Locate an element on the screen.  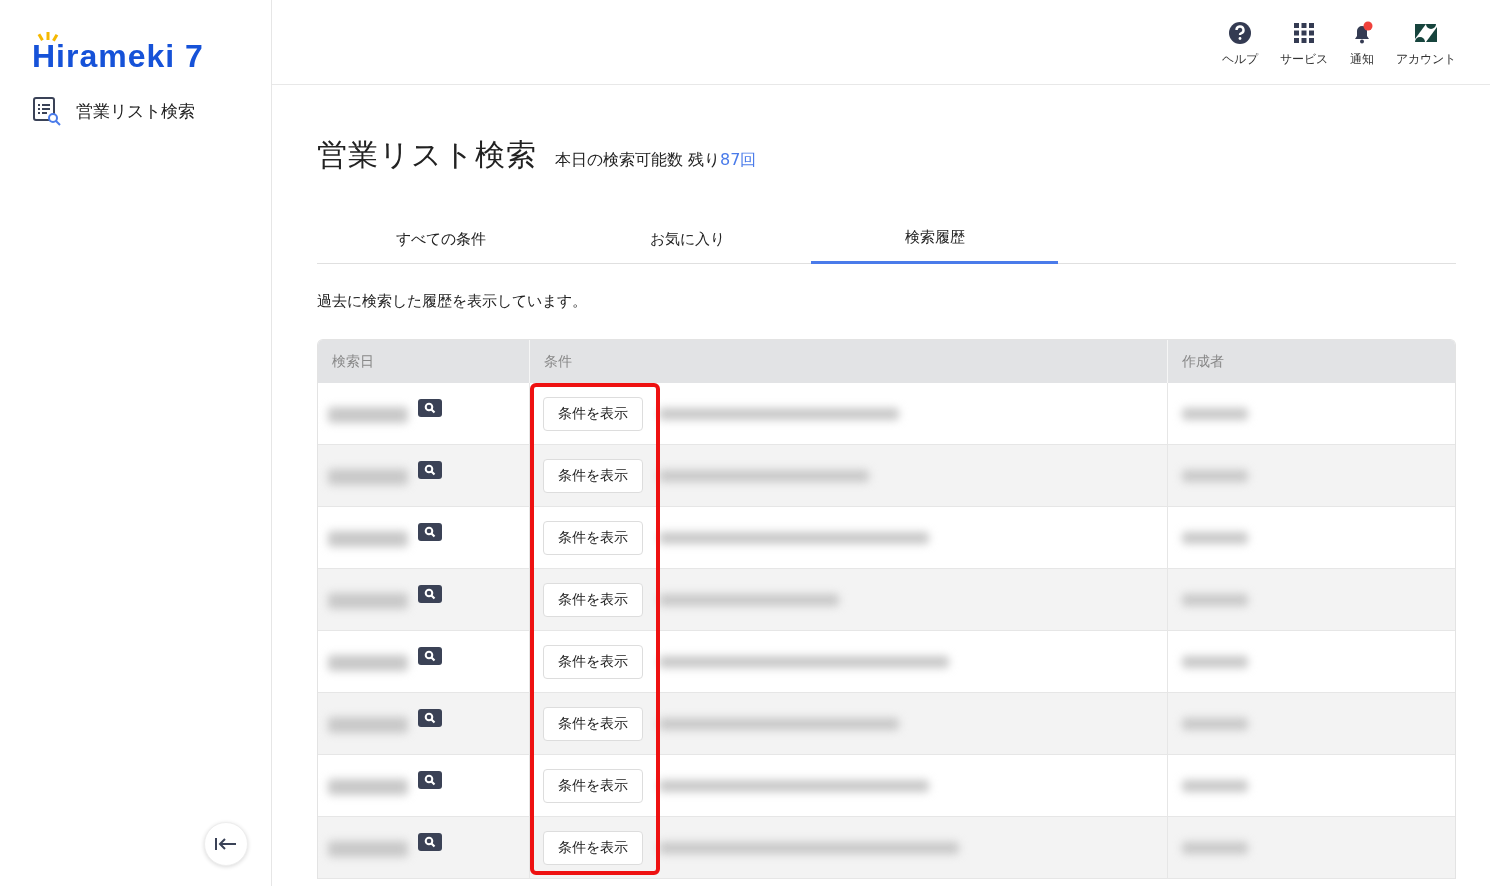
help-icon is located at coordinates (1240, 32).